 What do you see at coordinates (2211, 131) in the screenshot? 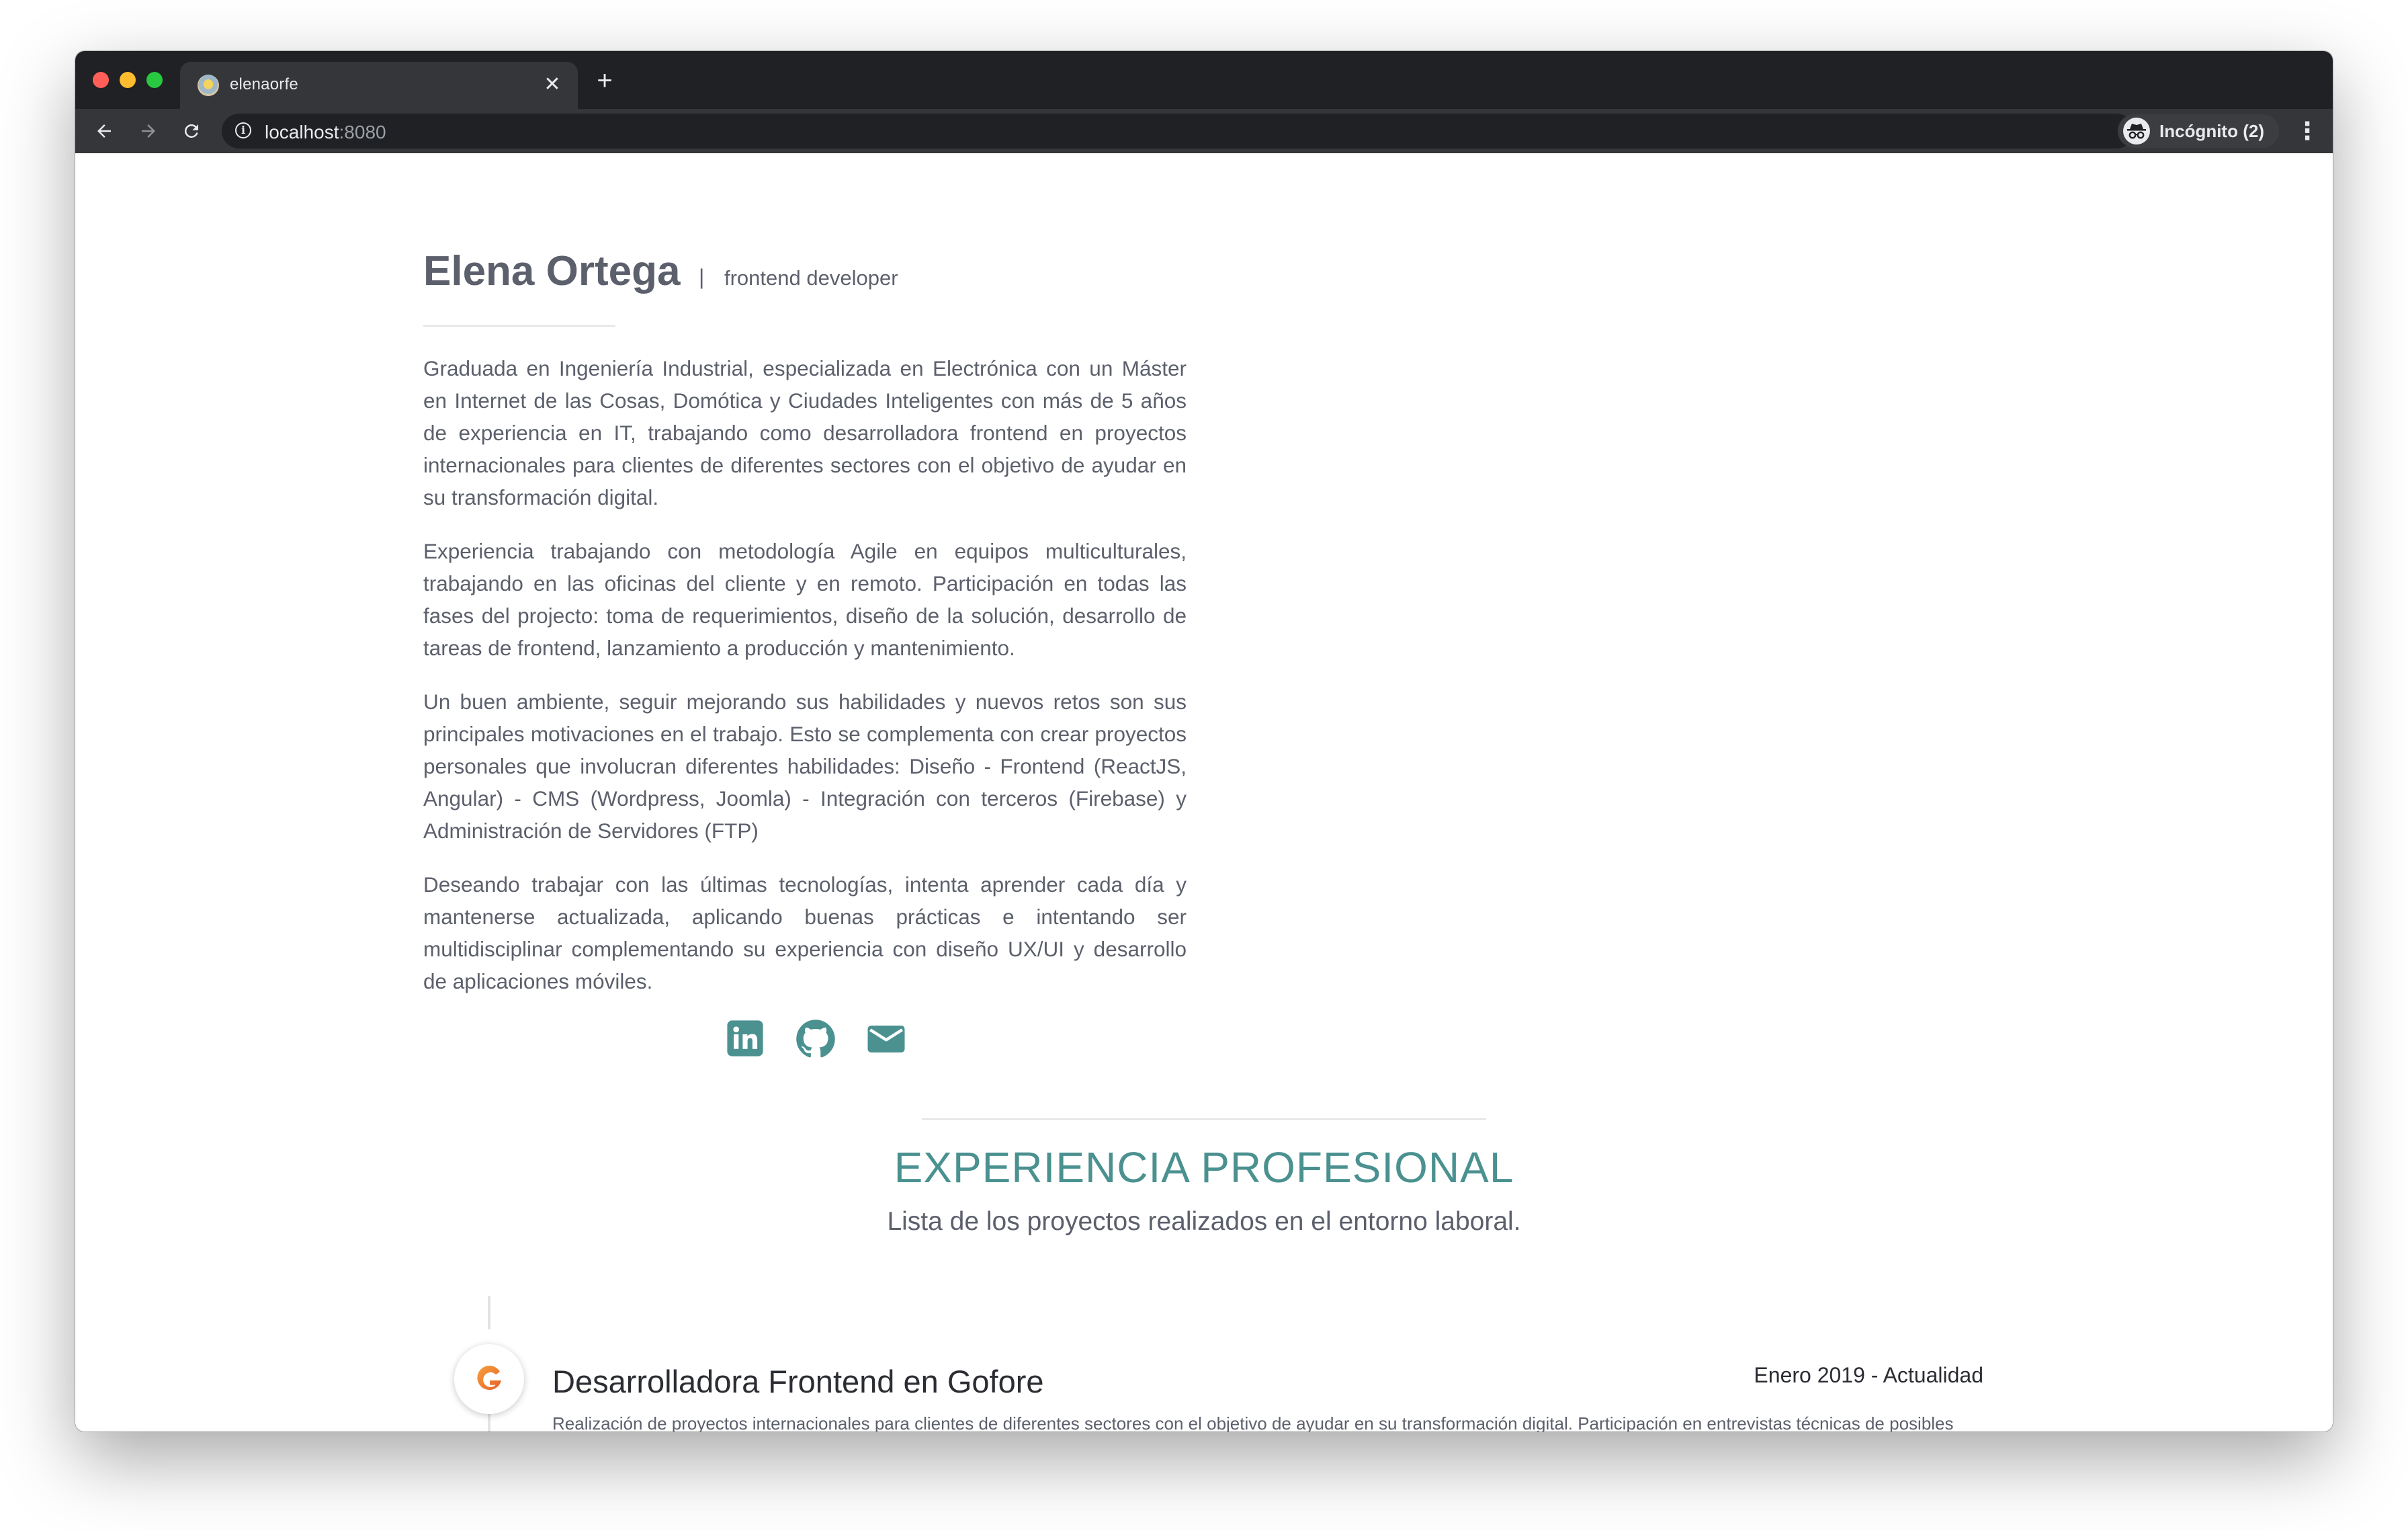
I see `incognito-label: Incógnito (2)` at bounding box center [2211, 131].